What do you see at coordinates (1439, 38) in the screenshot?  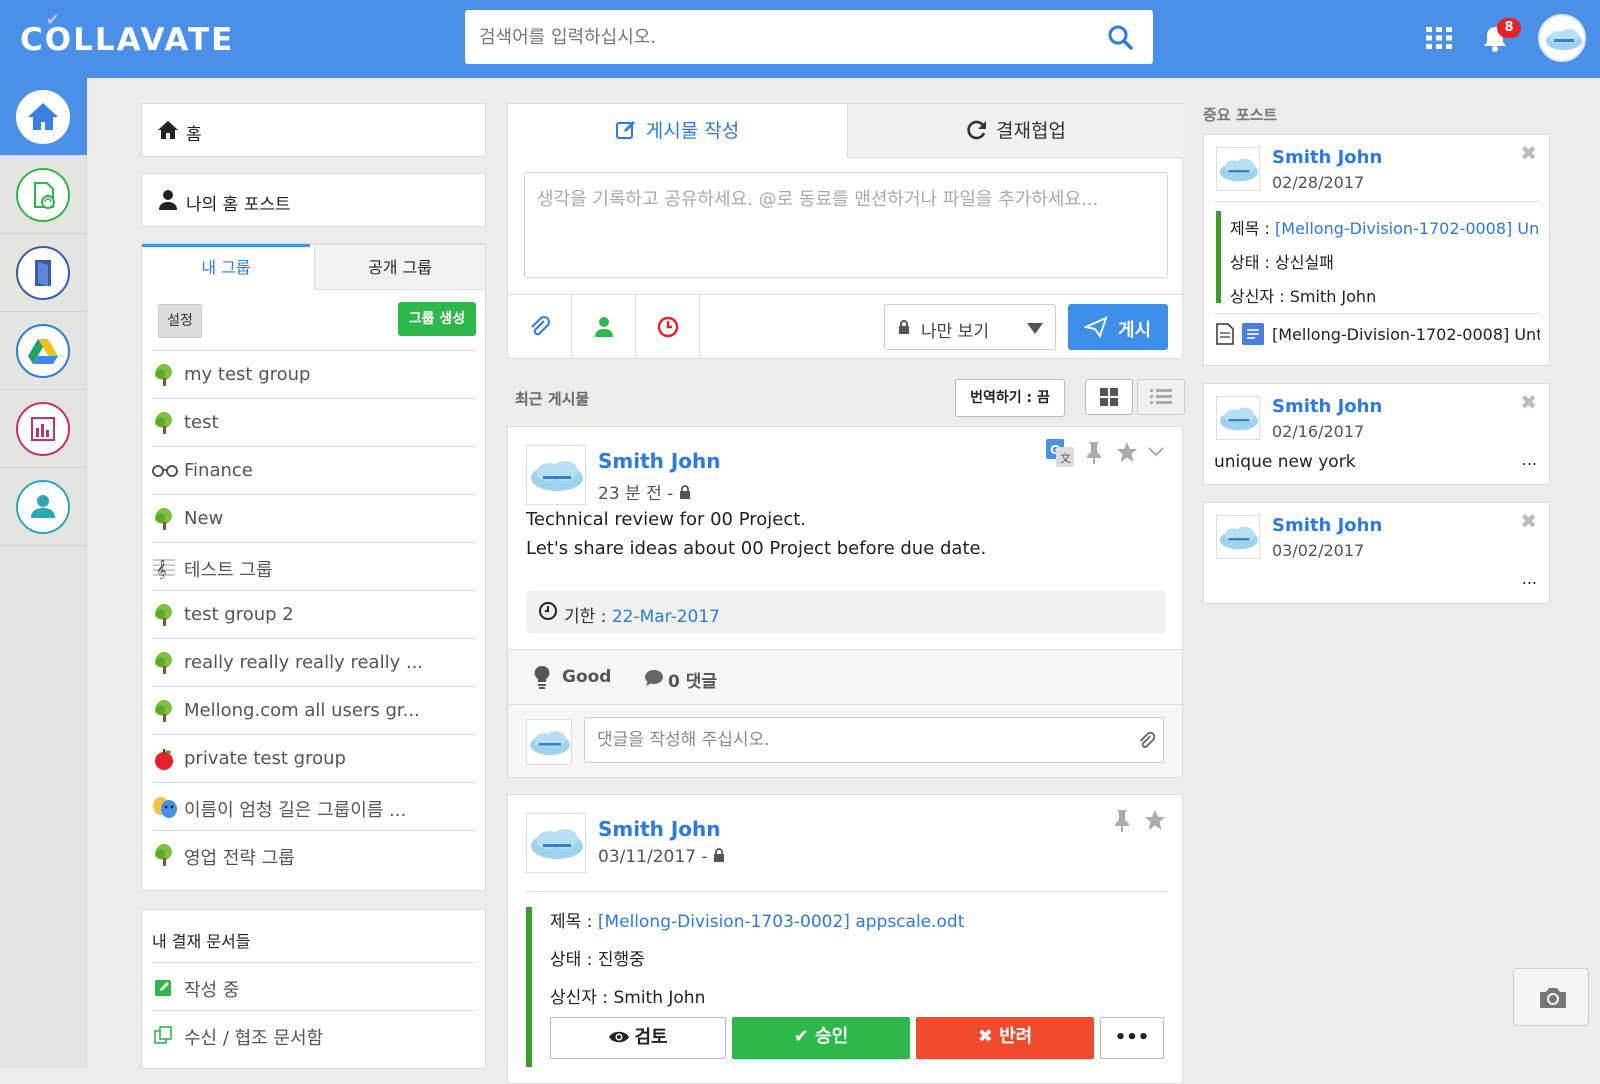 I see `apps-grid-icon` at bounding box center [1439, 38].